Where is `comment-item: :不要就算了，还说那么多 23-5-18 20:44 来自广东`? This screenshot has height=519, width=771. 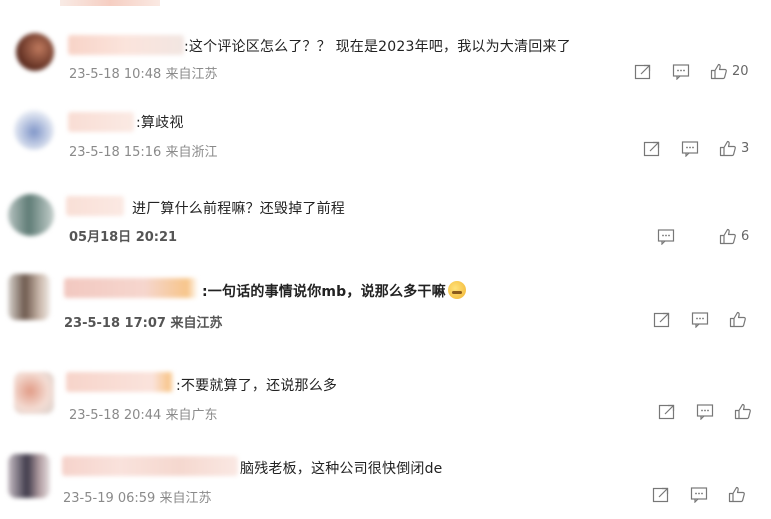 comment-item: :不要就算了，还说那么多 23-5-18 20:44 来自广东 is located at coordinates (385, 398).